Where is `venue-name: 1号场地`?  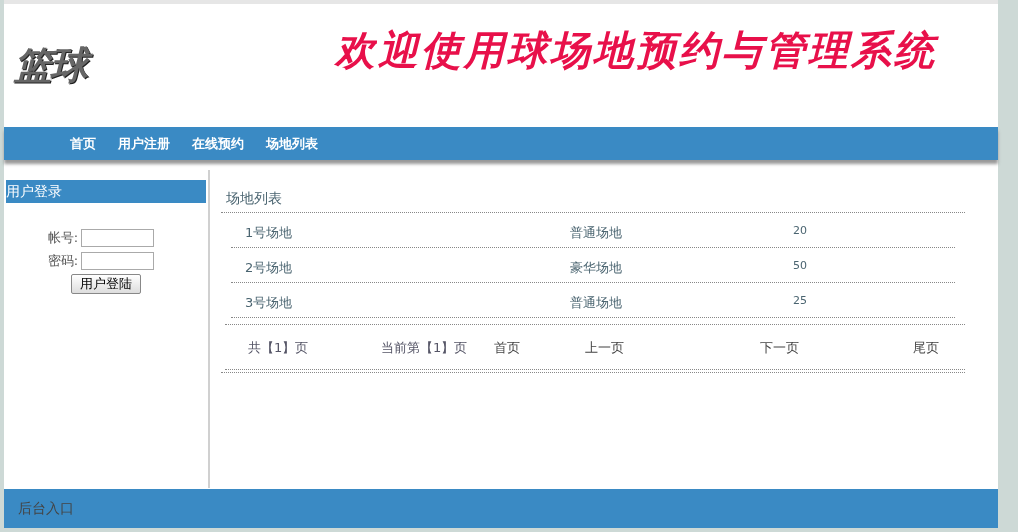
venue-name: 1号场地 is located at coordinates (269, 233).